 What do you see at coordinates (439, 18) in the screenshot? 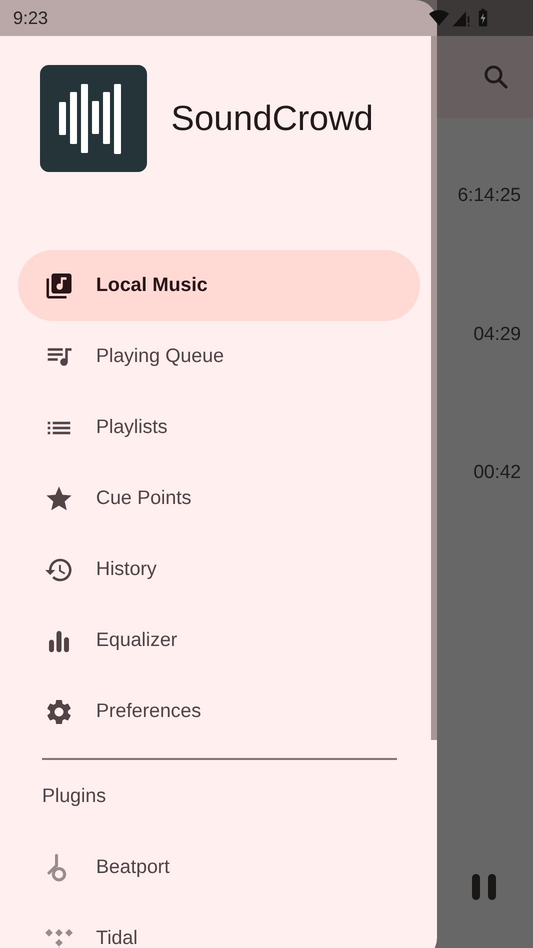
I see `wifi-icon` at bounding box center [439, 18].